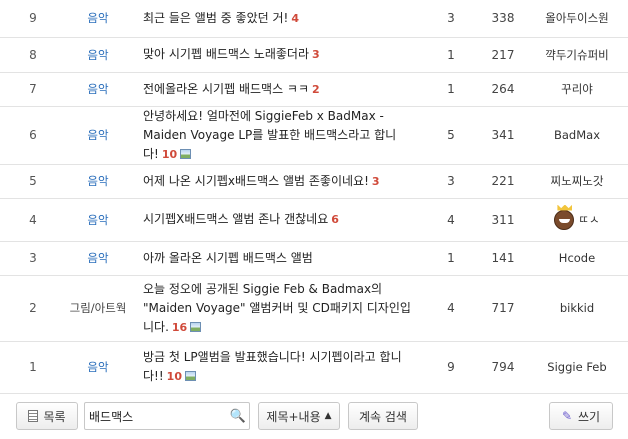 The width and height of the screenshot is (628, 439). I want to click on author-name: ㄸㅅ, so click(588, 219).